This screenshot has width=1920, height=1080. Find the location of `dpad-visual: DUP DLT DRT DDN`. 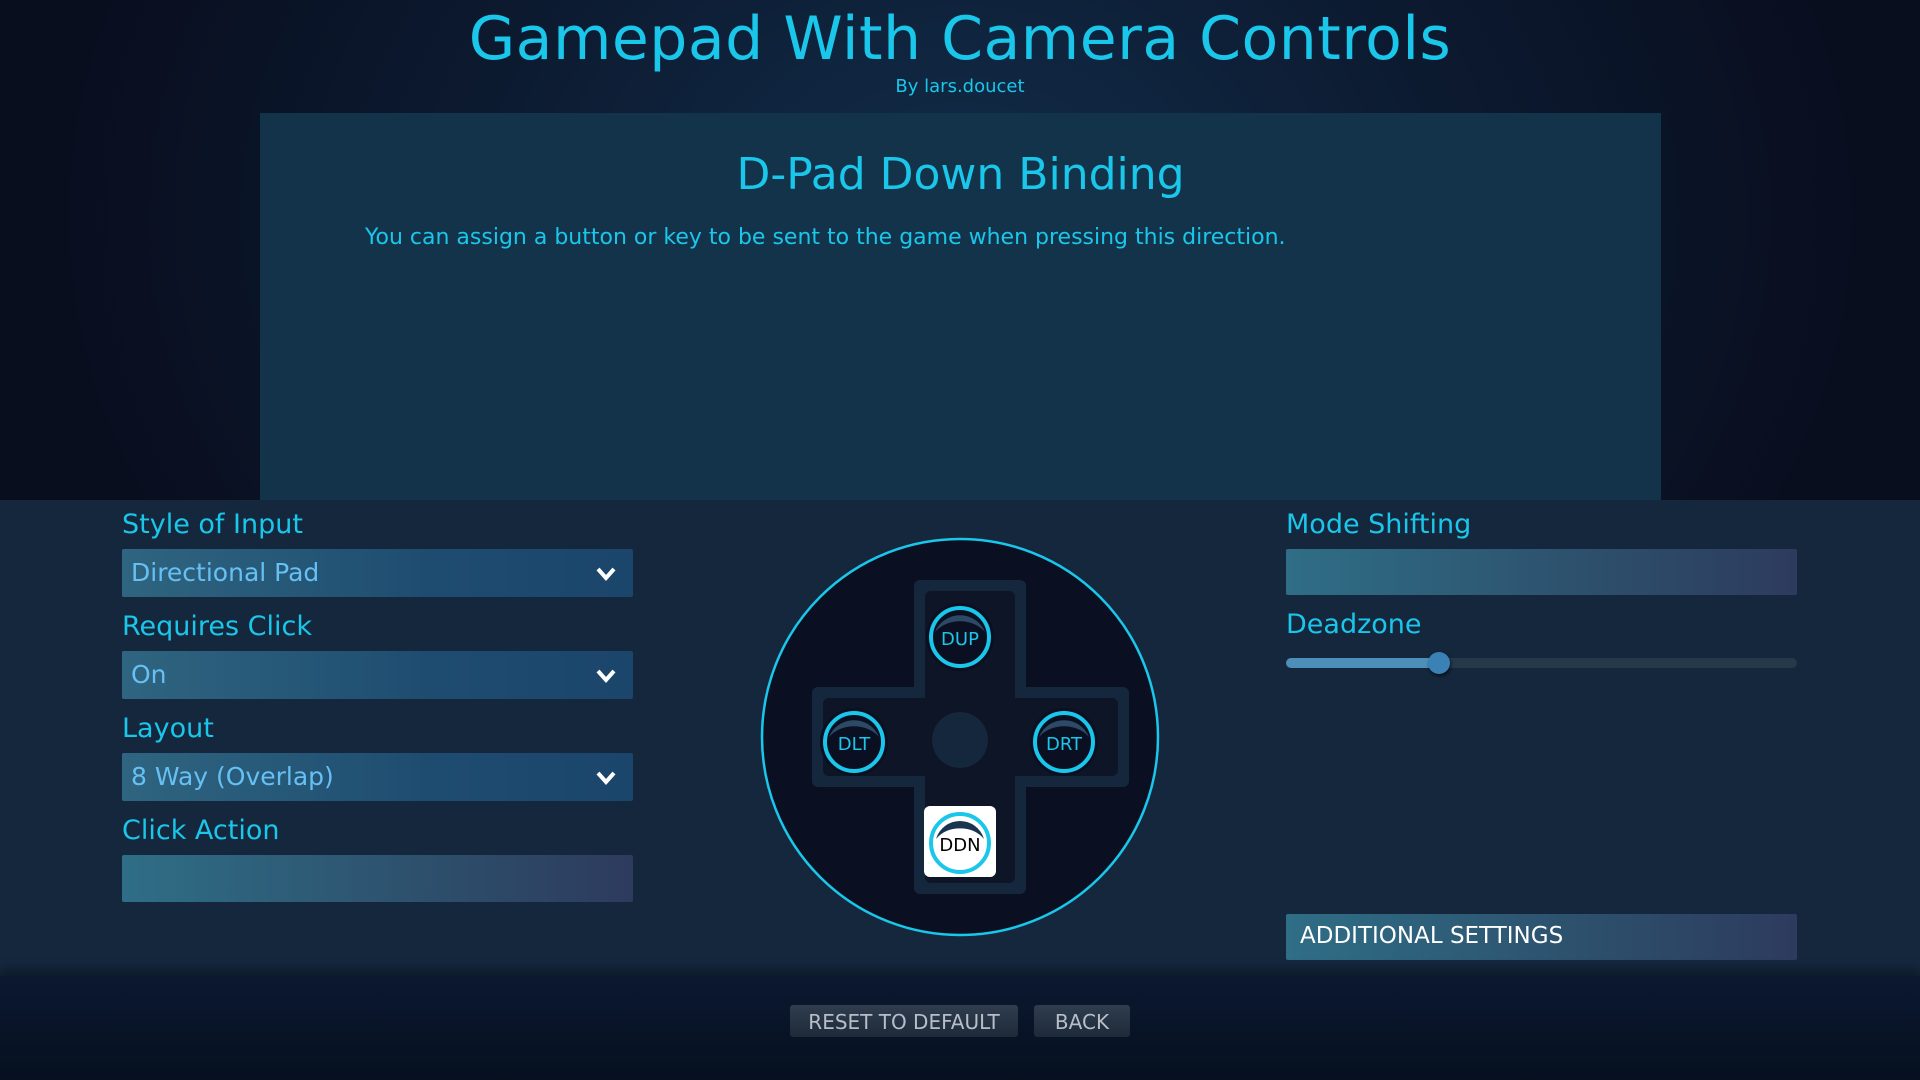

dpad-visual: DUP DLT DRT DDN is located at coordinates (960, 737).